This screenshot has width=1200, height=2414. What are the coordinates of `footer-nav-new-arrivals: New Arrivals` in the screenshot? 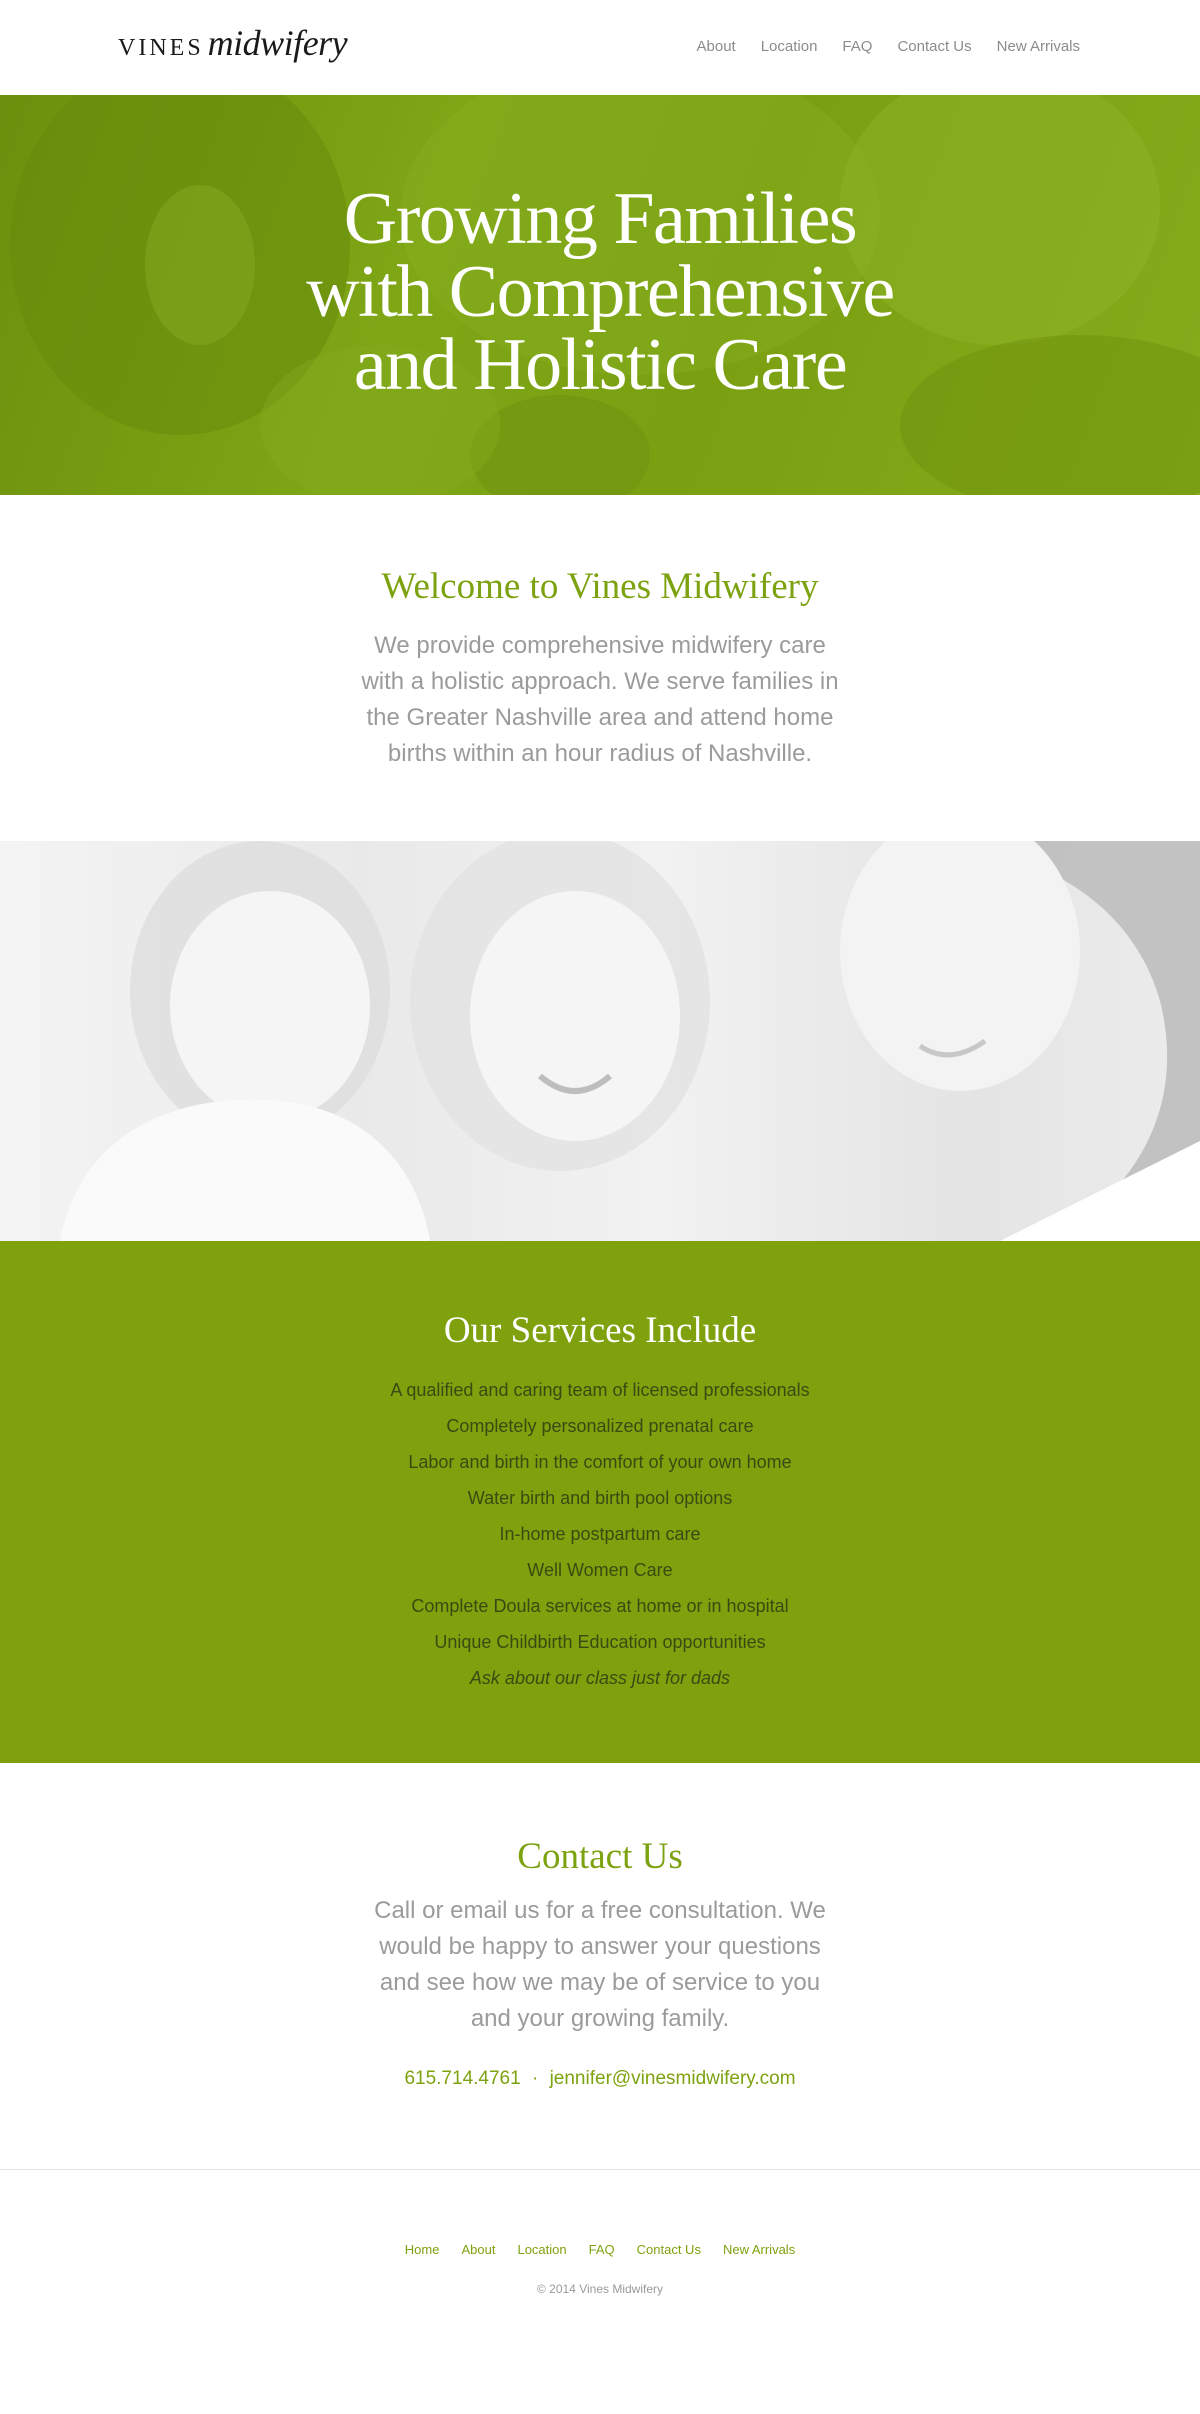 It's located at (759, 2249).